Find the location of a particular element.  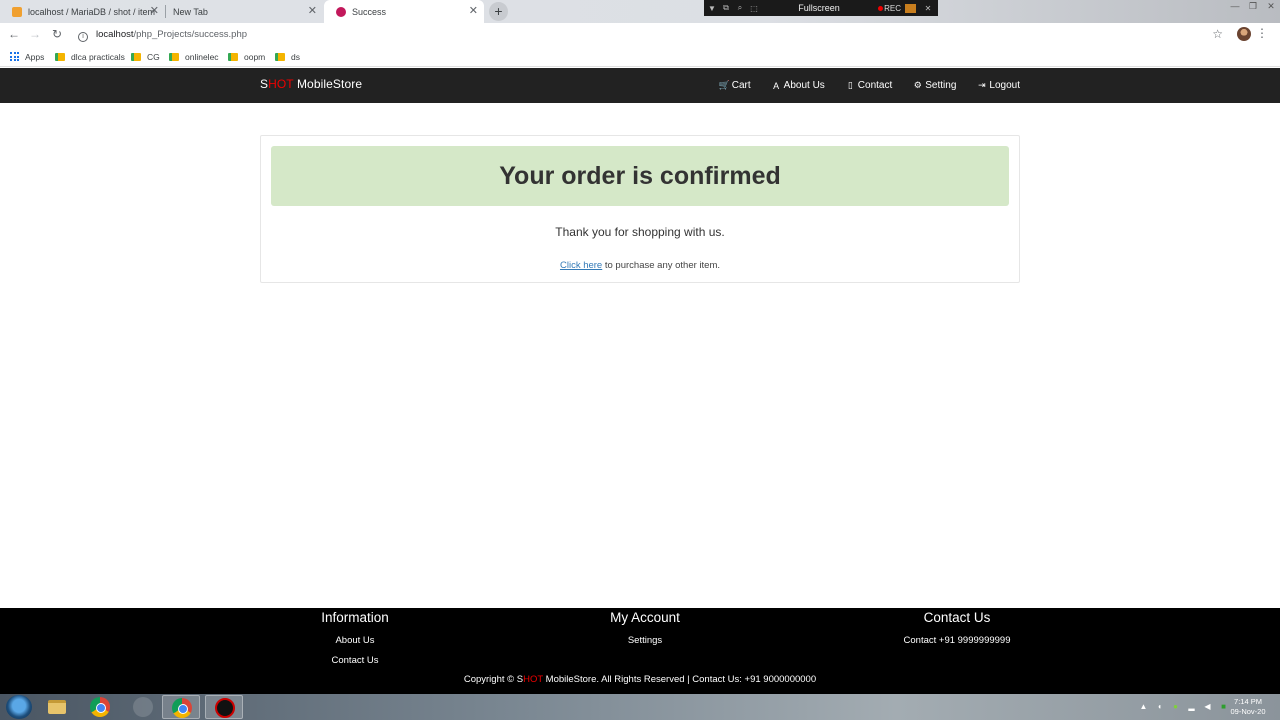

back-icon: ← is located at coordinates (14, 34).